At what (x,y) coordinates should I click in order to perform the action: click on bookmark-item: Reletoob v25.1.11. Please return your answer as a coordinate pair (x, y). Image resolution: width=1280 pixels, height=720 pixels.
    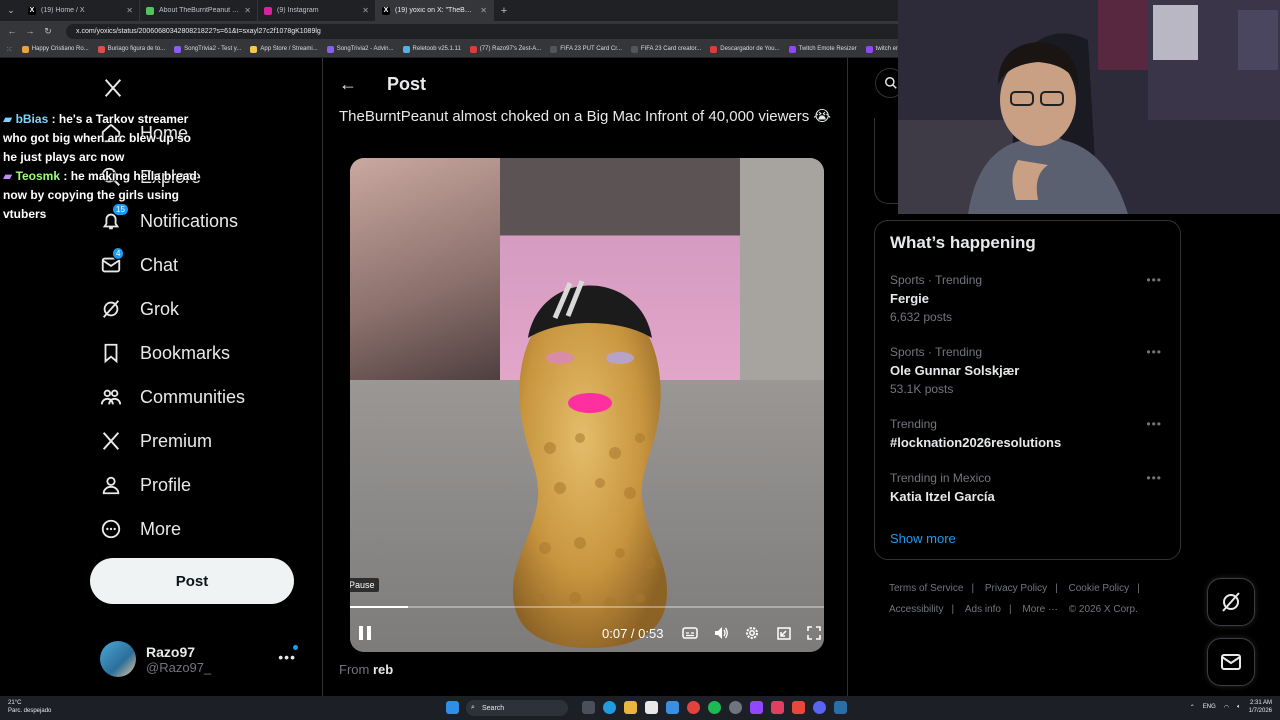
    Looking at the image, I should click on (431, 49).